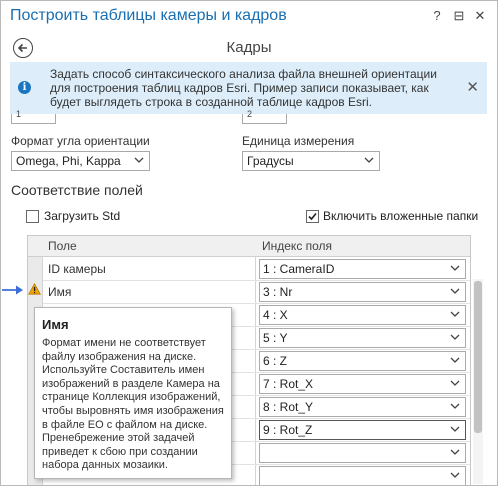 This screenshot has width=498, height=486. I want to click on include-subfolders-checkbox, so click(312, 216).